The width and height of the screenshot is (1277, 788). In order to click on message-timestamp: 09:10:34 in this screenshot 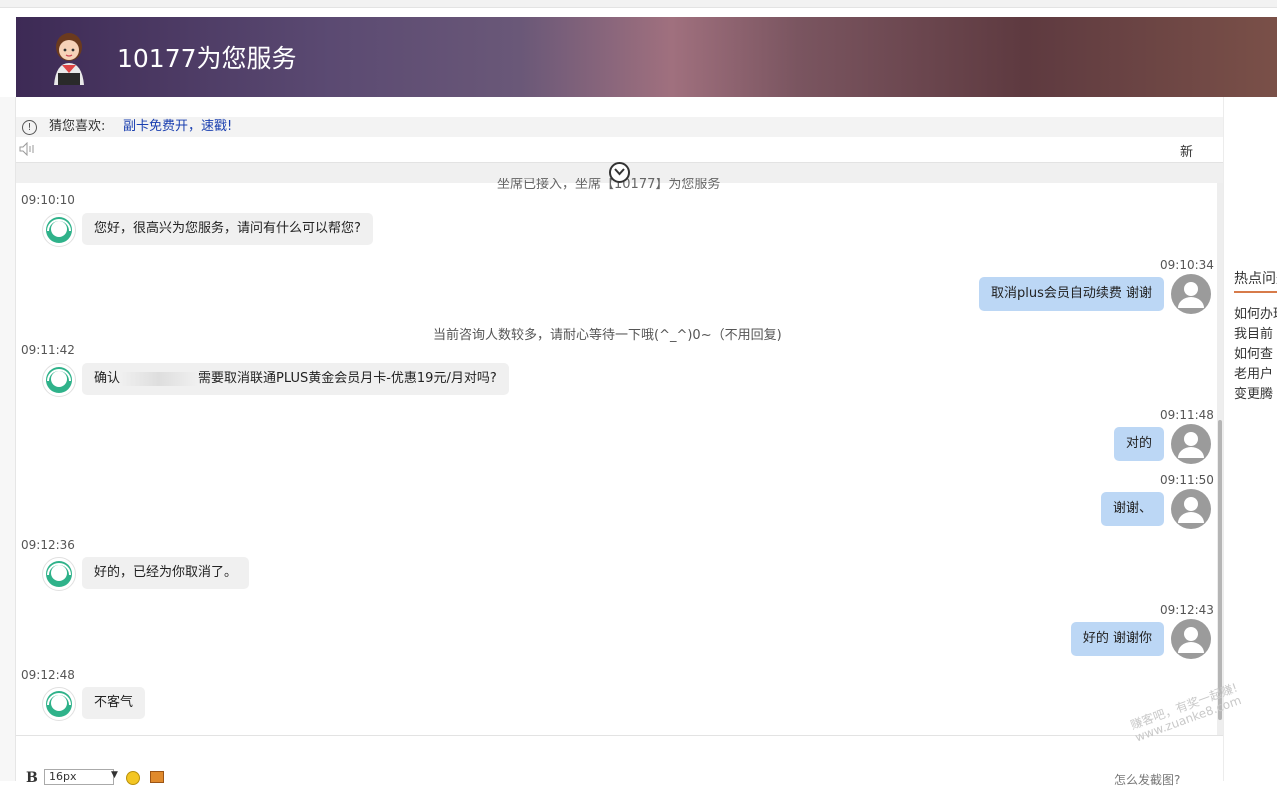, I will do `click(1187, 265)`.